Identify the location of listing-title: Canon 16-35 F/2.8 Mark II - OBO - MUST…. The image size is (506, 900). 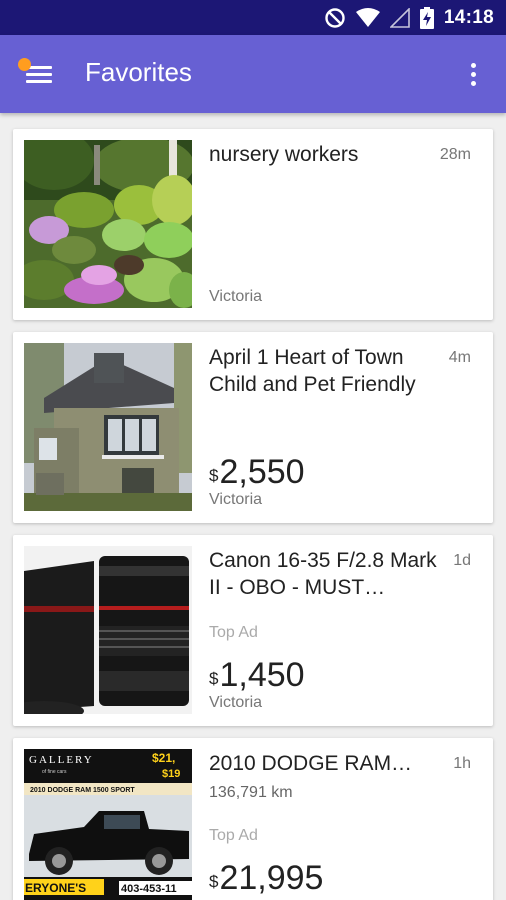
(323, 574).